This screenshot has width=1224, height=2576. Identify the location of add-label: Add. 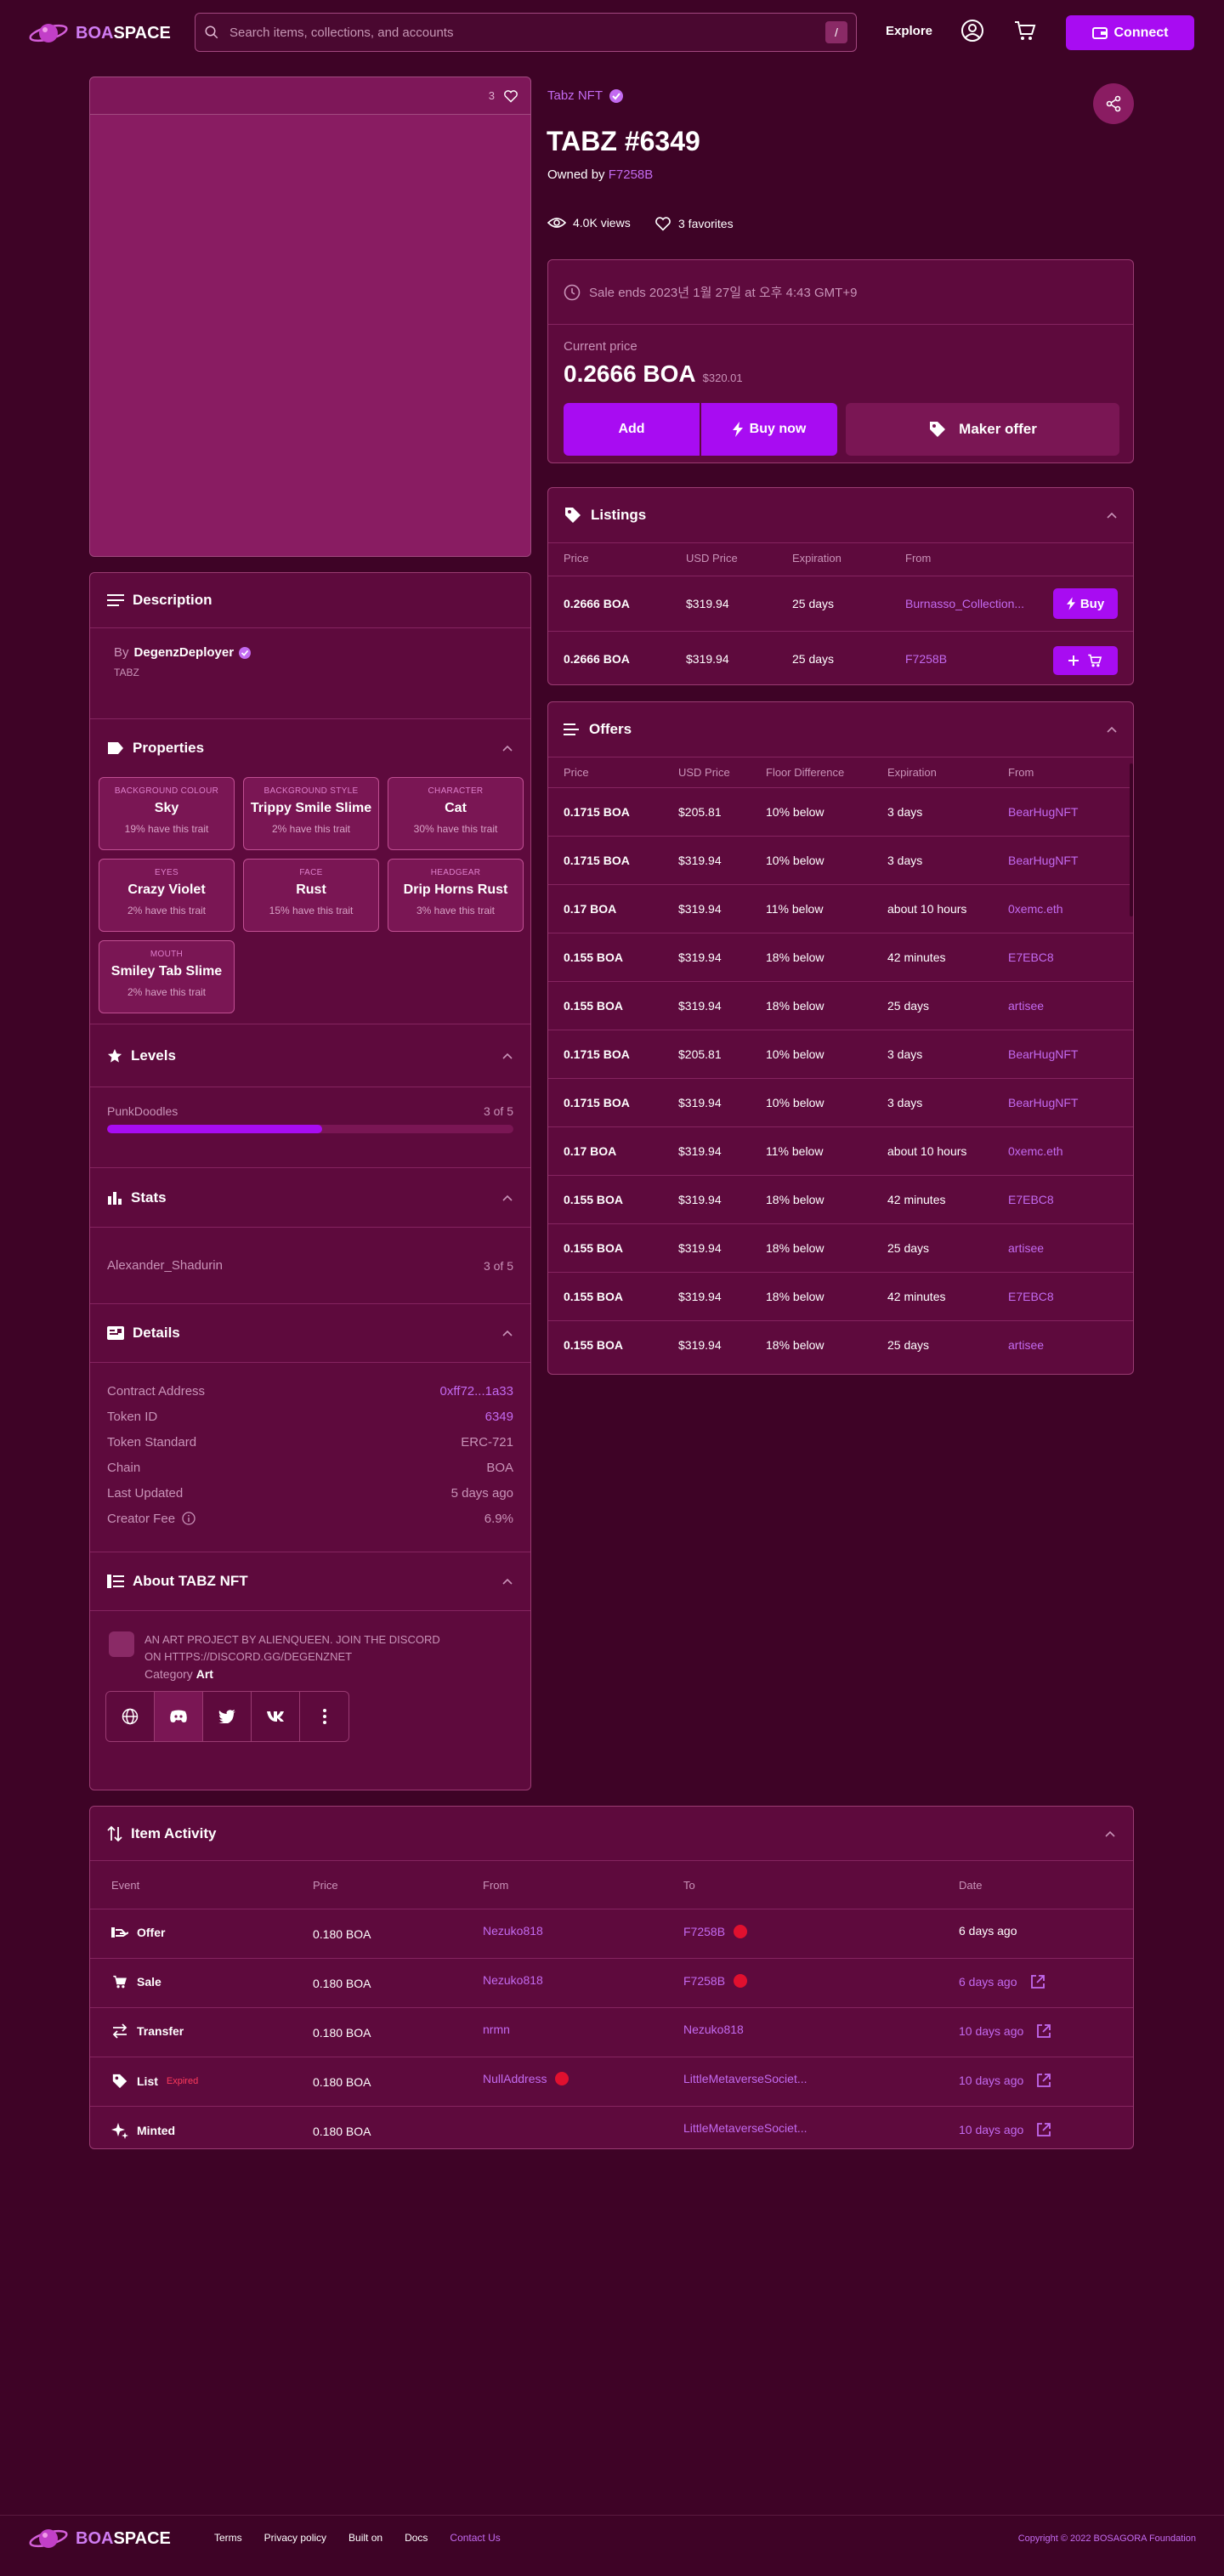
(631, 429).